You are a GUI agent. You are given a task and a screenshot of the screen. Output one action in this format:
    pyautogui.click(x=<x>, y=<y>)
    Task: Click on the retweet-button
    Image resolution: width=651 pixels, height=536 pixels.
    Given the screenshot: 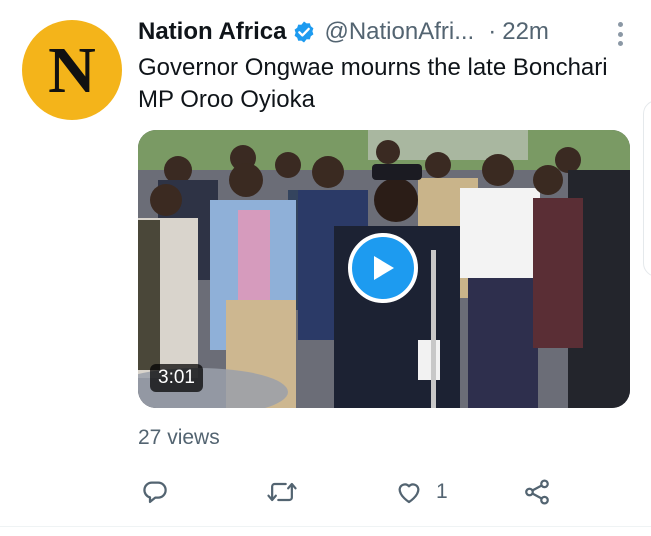 What is the action you would take?
    pyautogui.click(x=282, y=492)
    